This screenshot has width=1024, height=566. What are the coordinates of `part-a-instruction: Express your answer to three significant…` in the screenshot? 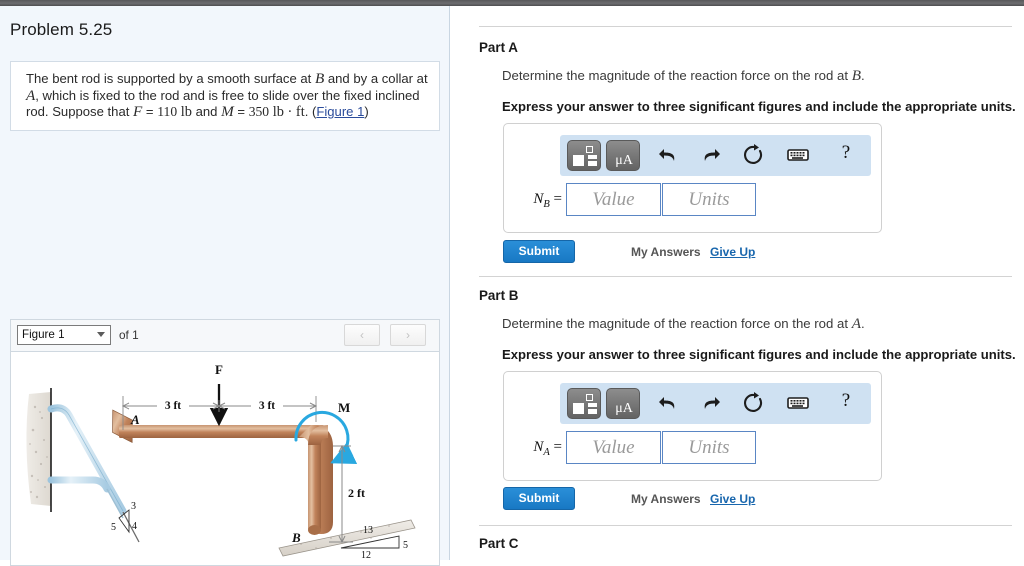 It's located at (759, 106).